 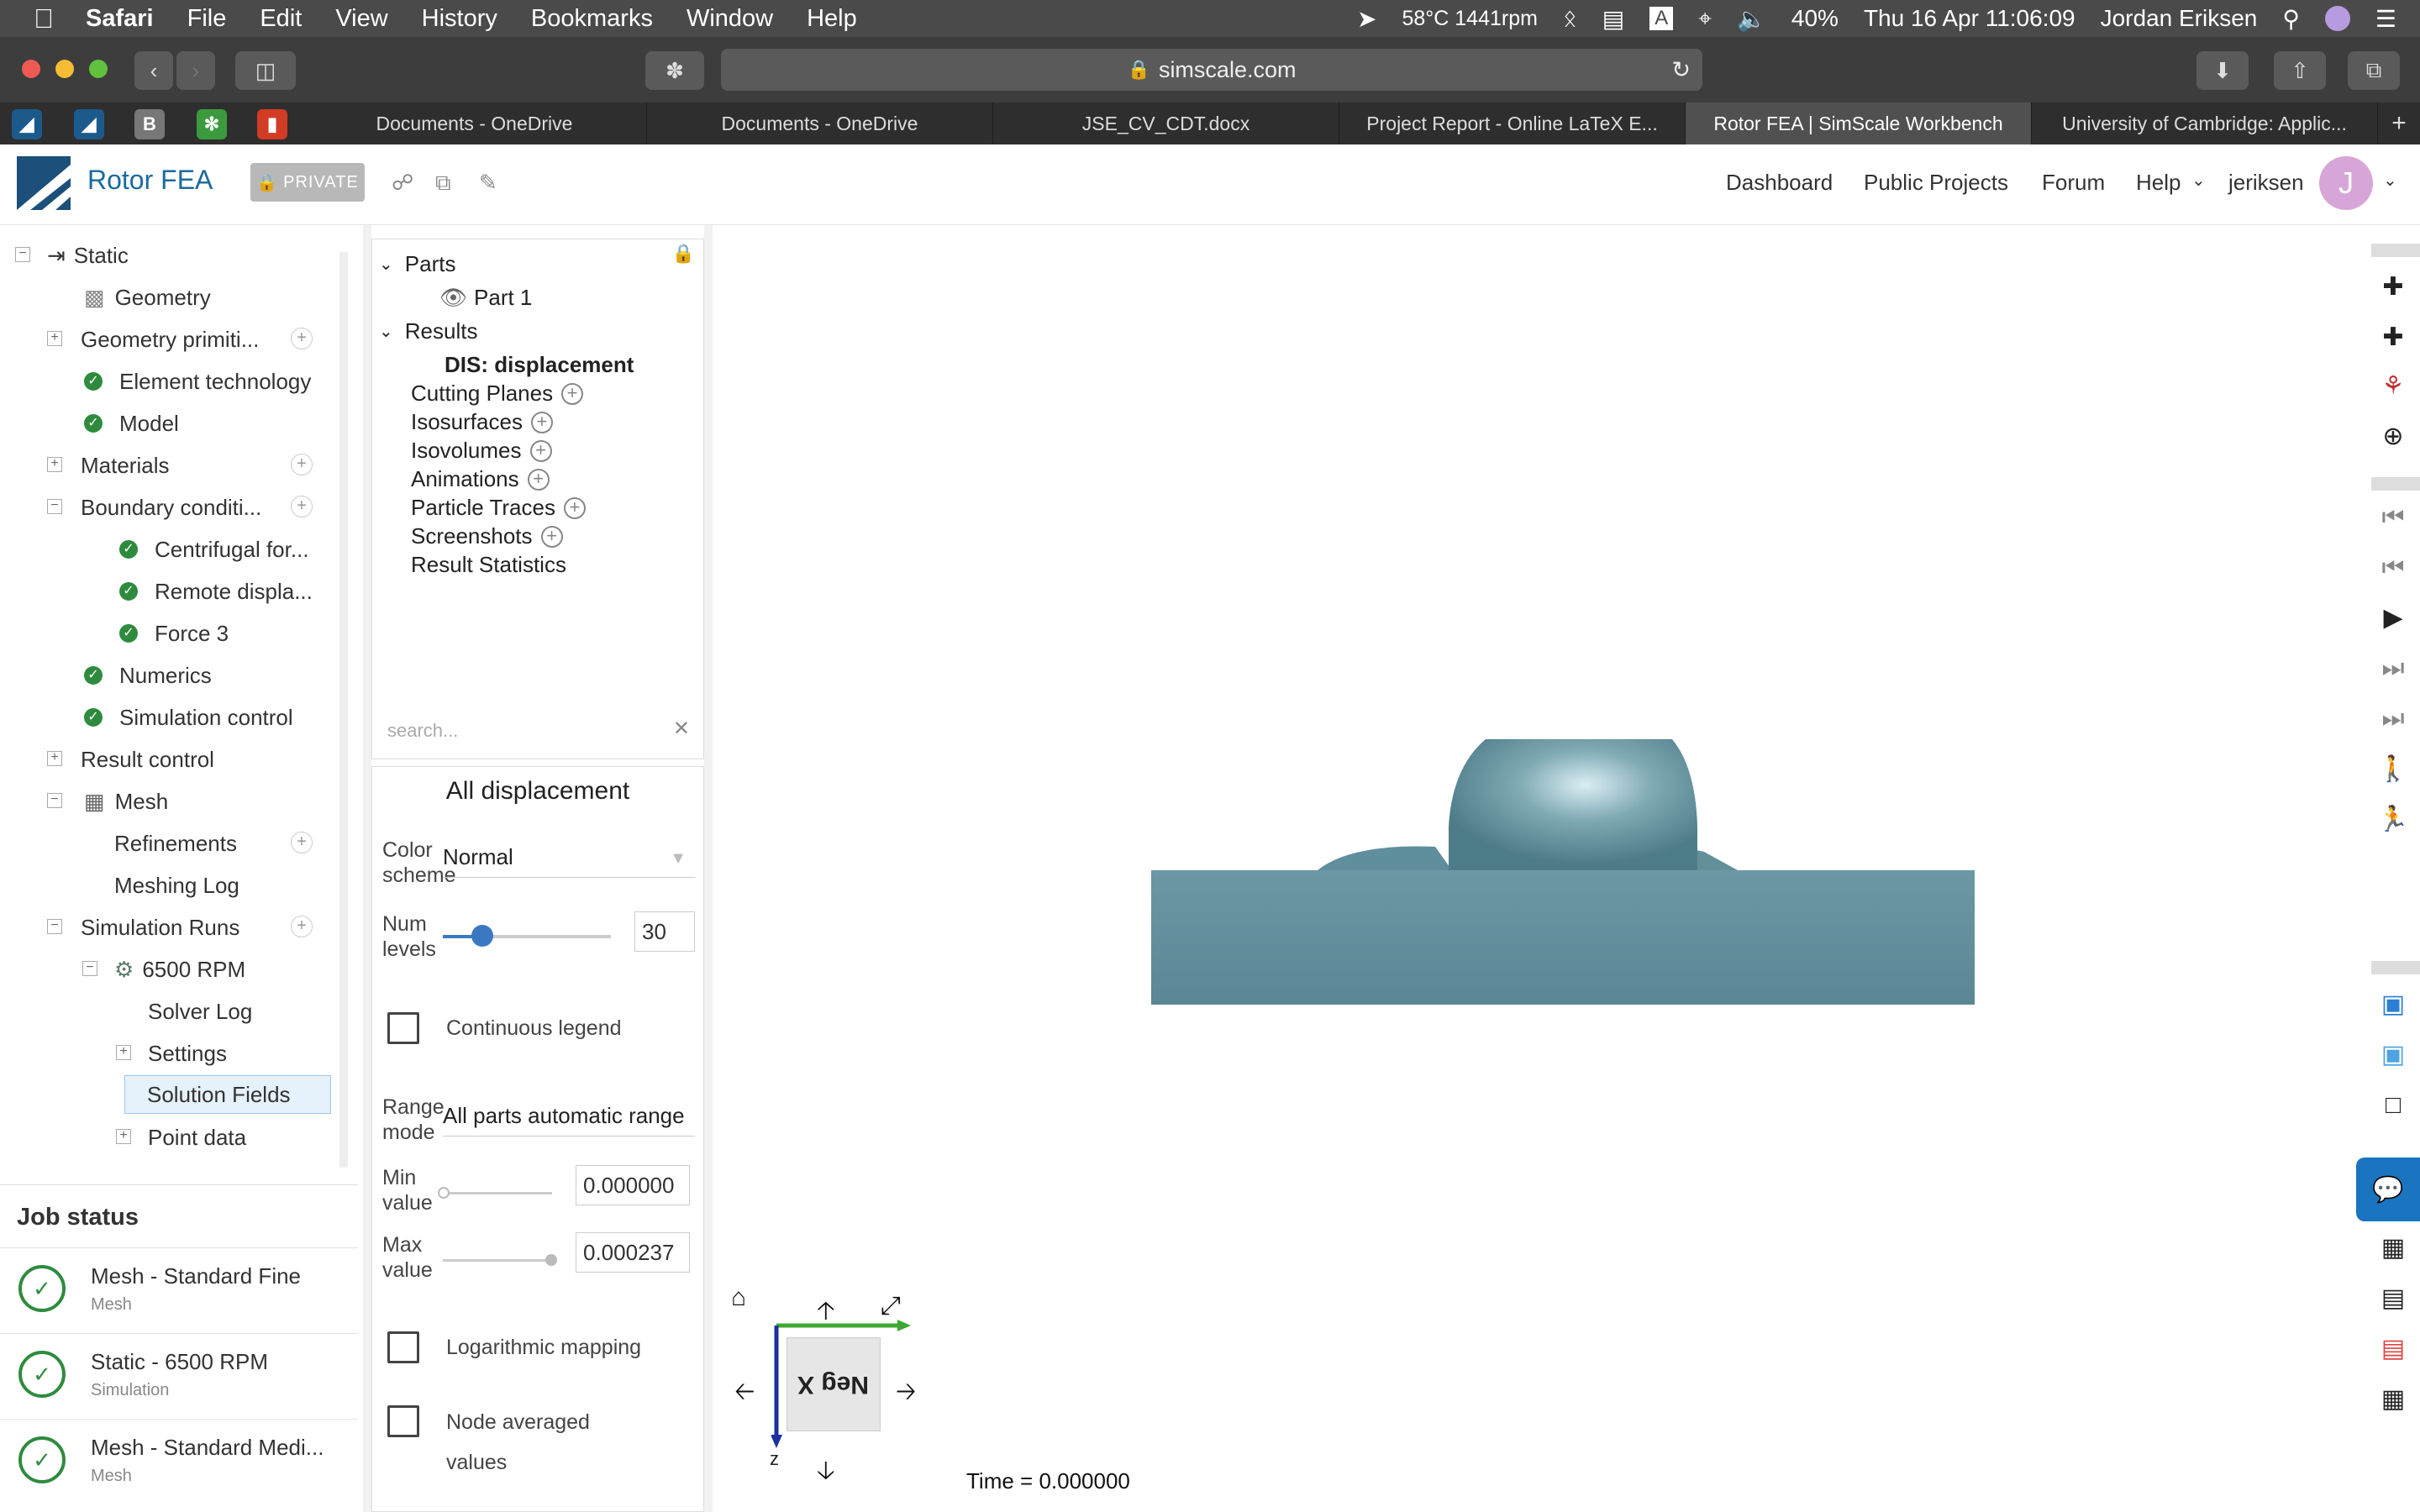 I want to click on expand-result-control-icon: +, so click(x=54, y=758).